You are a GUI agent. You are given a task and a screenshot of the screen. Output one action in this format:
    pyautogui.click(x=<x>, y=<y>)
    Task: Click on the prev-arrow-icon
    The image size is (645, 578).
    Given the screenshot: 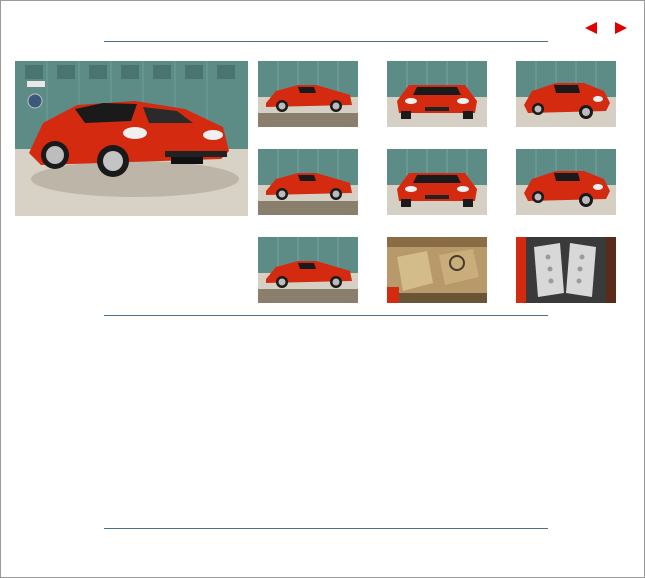 What is the action you would take?
    pyautogui.click(x=591, y=28)
    